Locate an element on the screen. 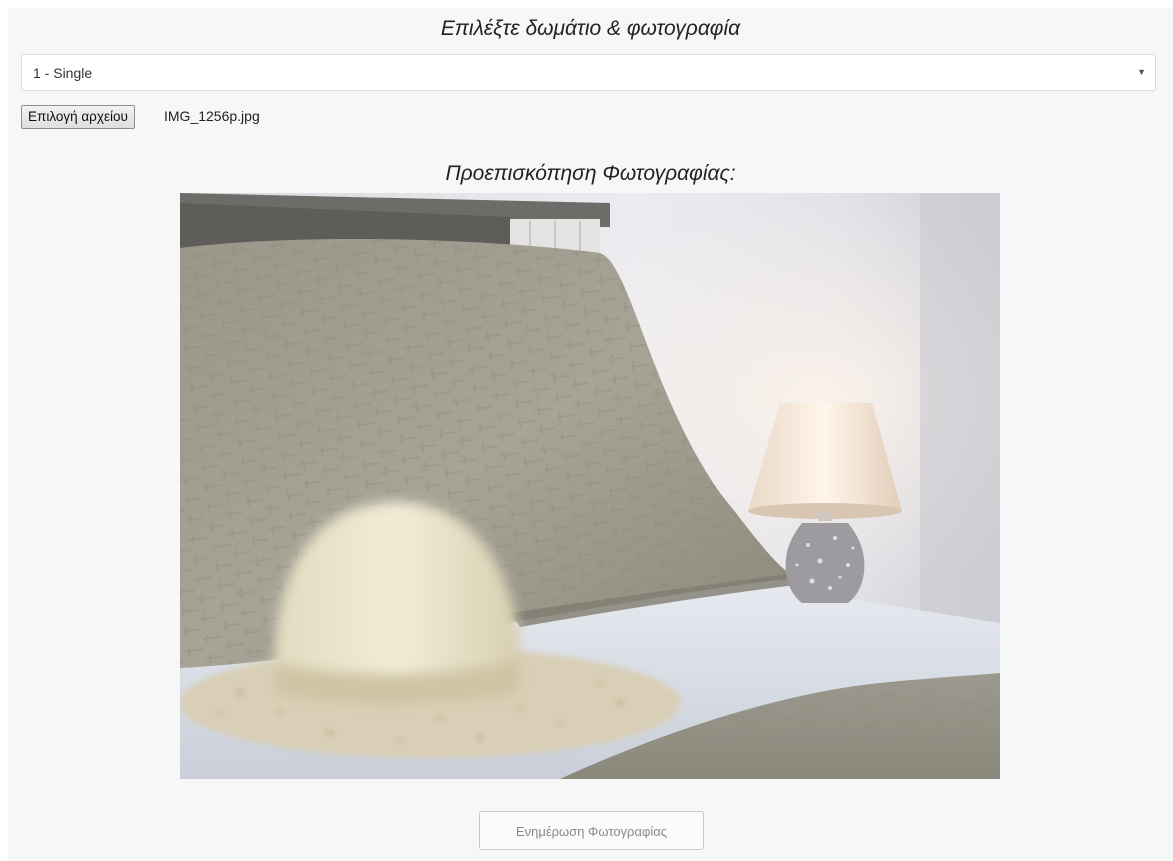  preview-title: Προεπισκόπηση Φωτογραφίας: is located at coordinates (590, 173).